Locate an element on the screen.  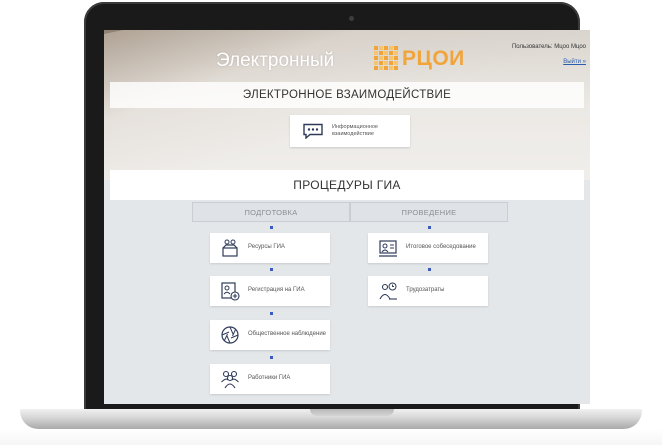
card-label: Работники ГИА is located at coordinates (269, 378).